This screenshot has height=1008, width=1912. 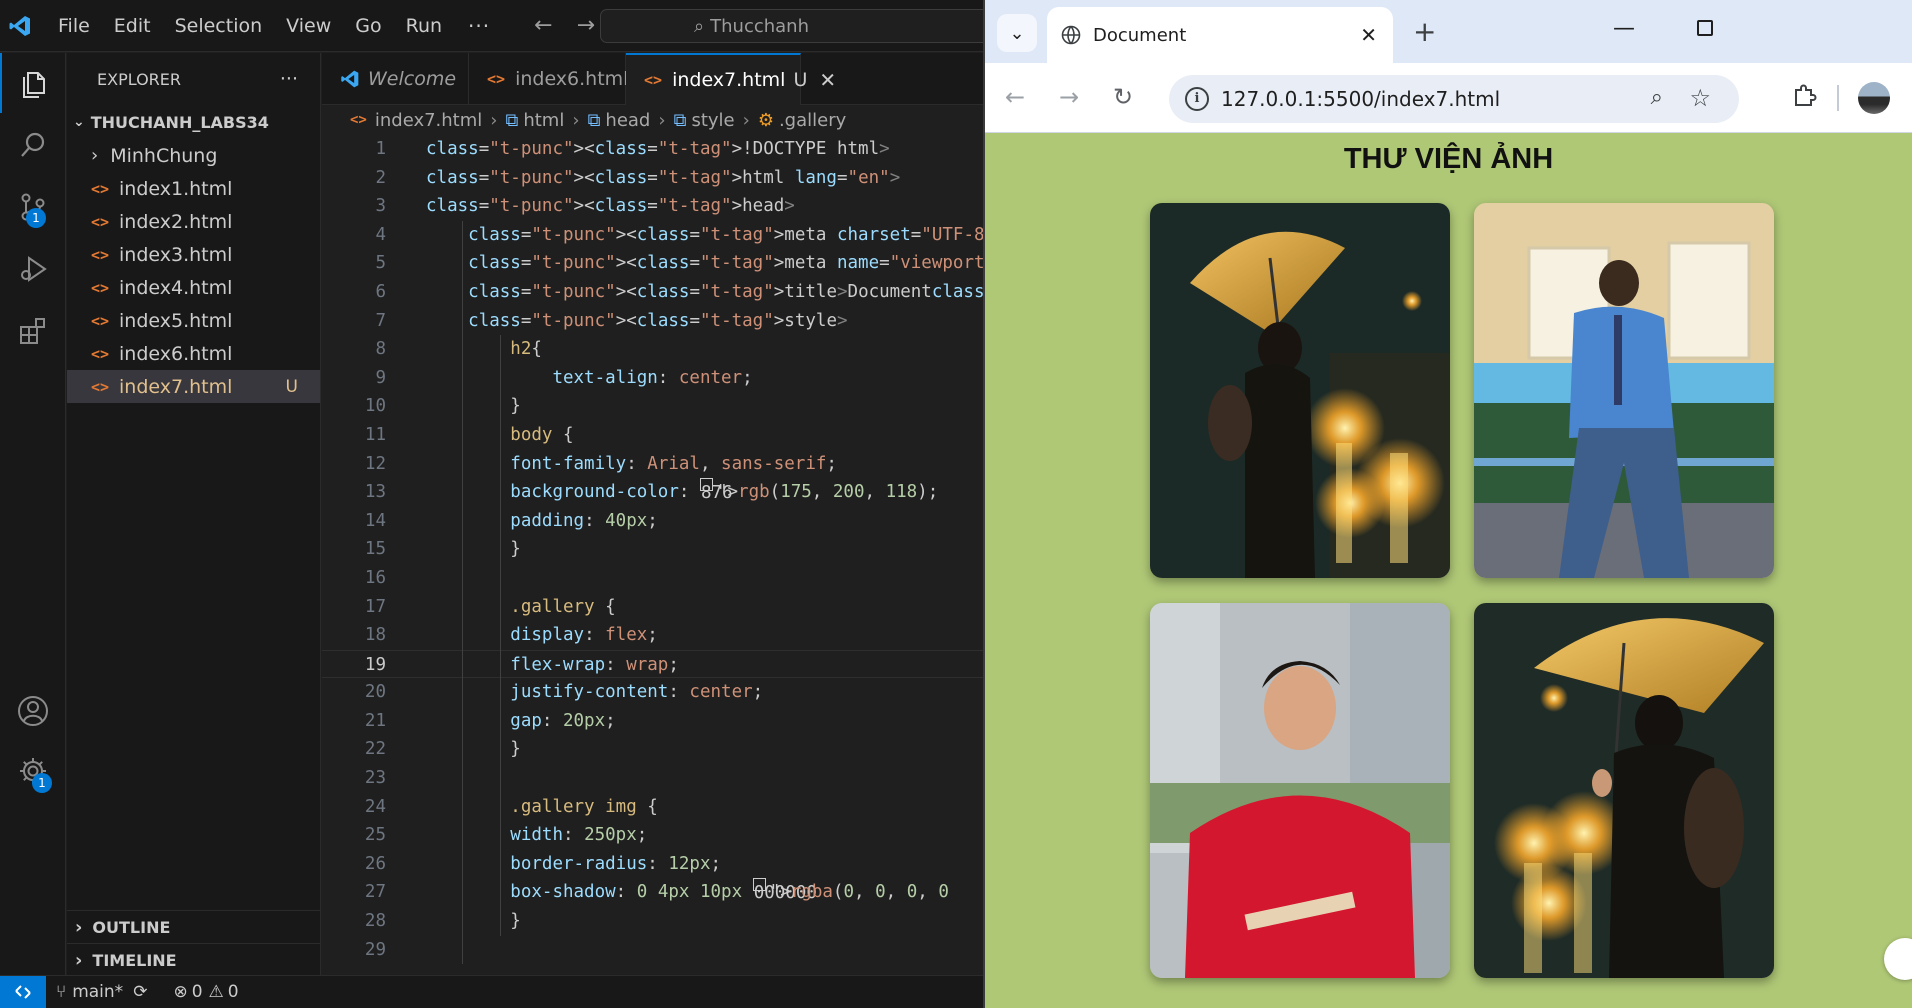 What do you see at coordinates (424, 26) in the screenshot?
I see `menu-run: Run` at bounding box center [424, 26].